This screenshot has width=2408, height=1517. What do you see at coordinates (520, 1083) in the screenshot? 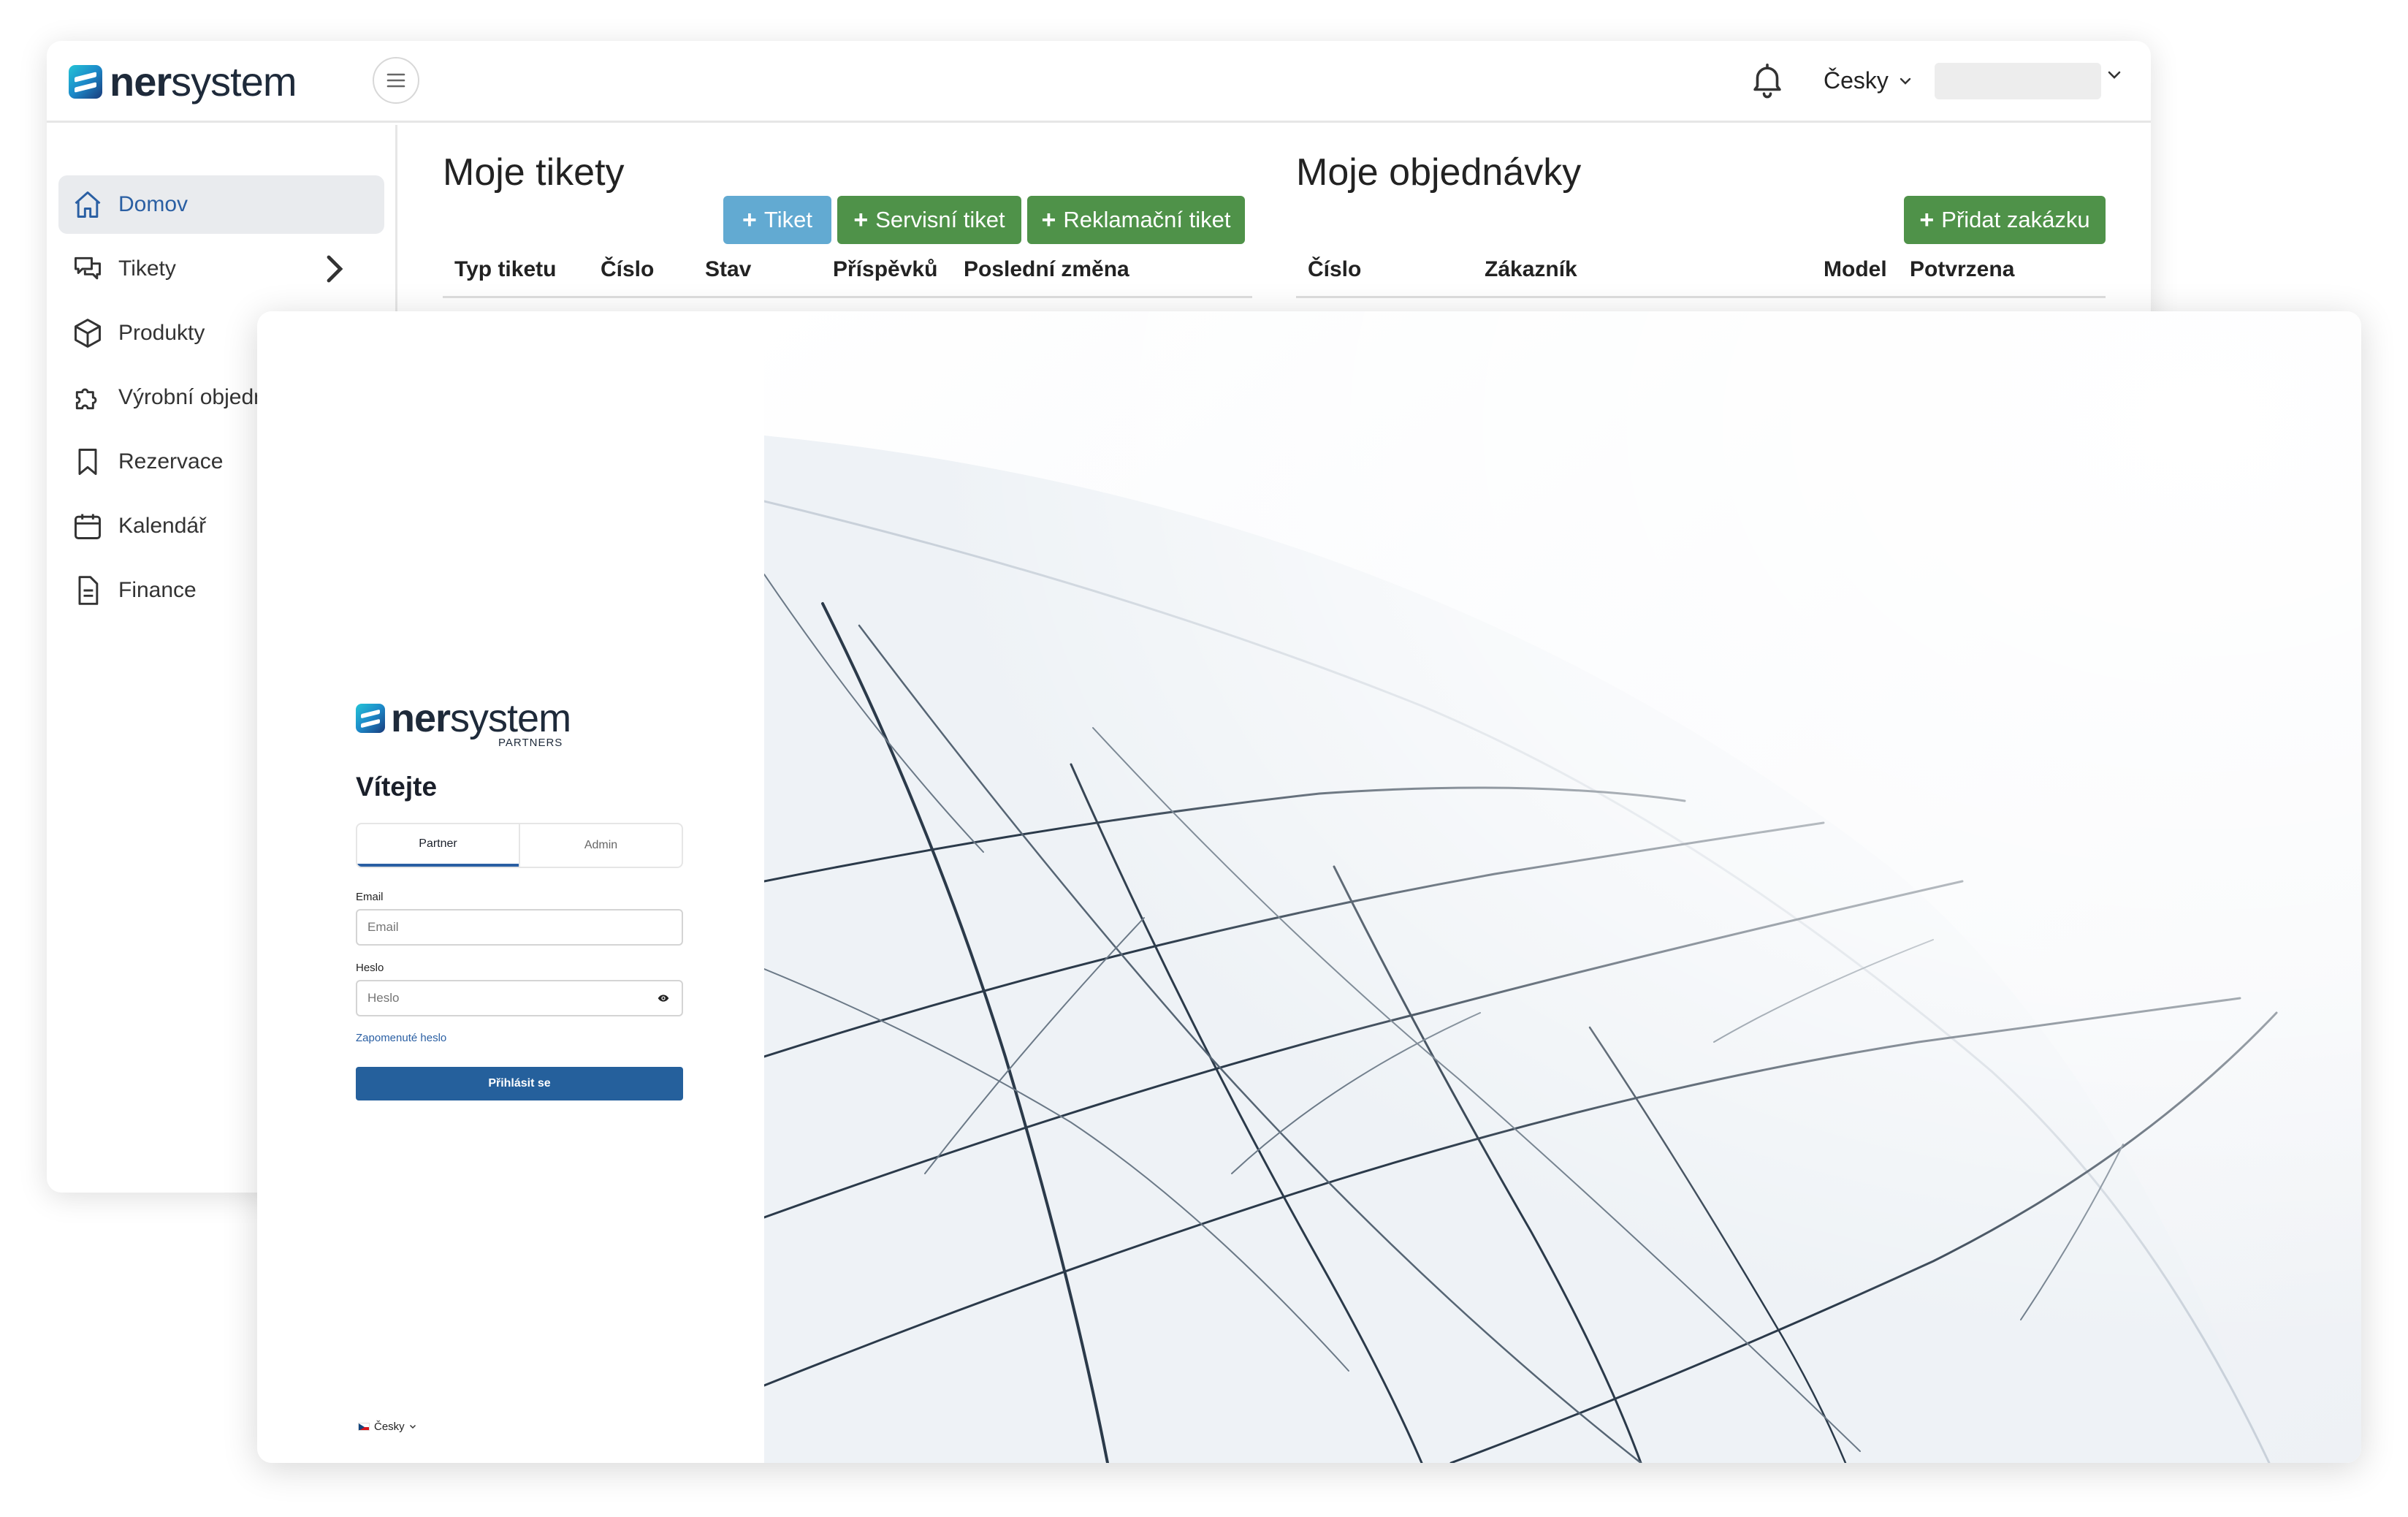
I see `login-button: Přihlásit se` at bounding box center [520, 1083].